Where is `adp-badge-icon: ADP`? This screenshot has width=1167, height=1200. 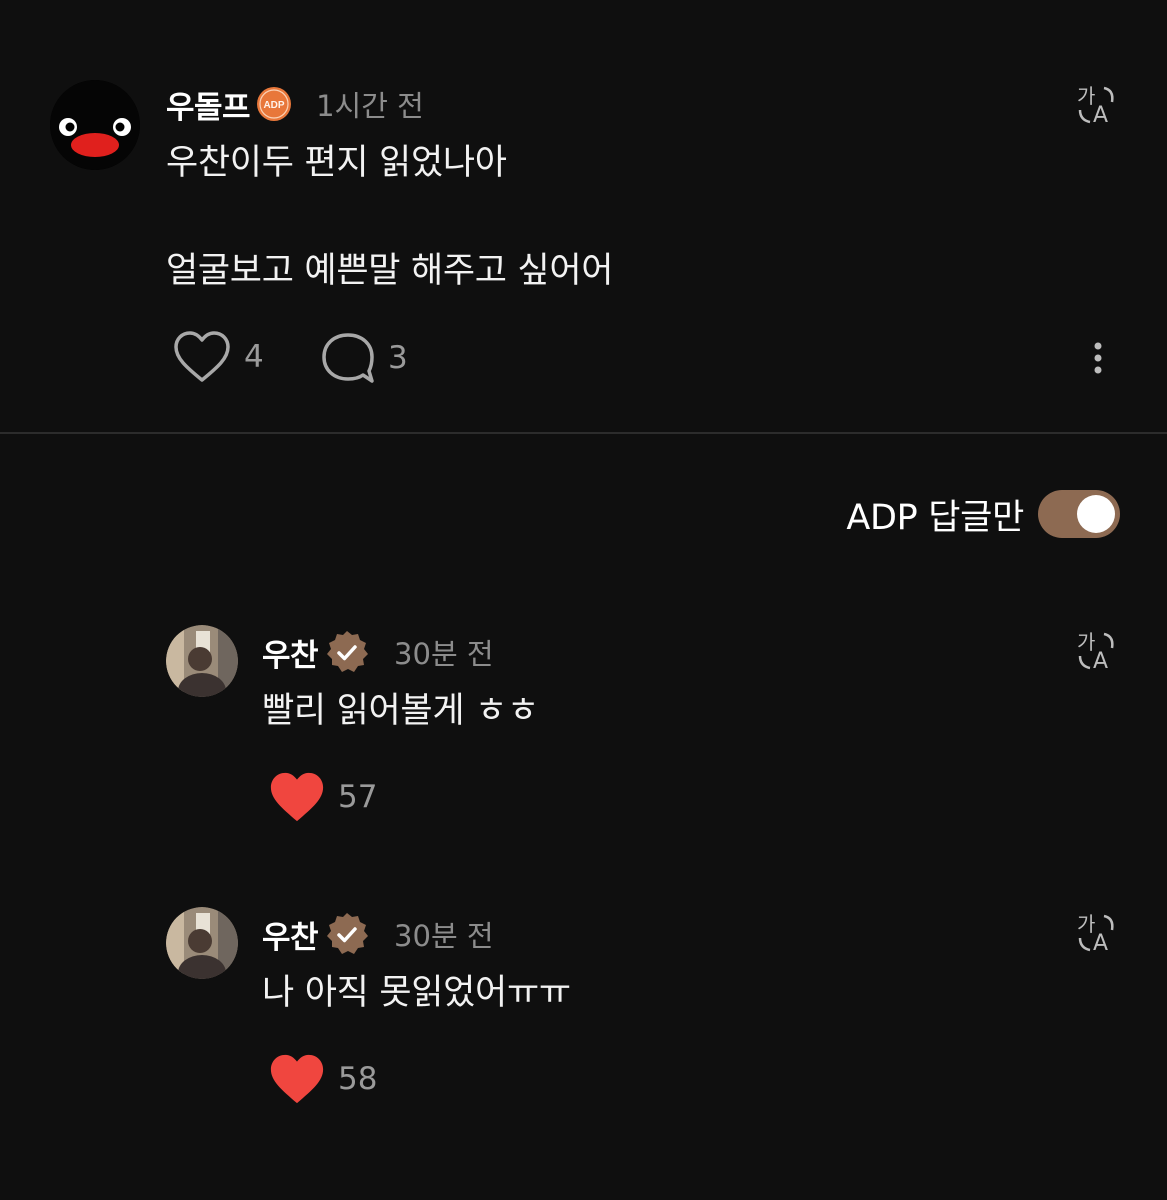 adp-badge-icon: ADP is located at coordinates (274, 104).